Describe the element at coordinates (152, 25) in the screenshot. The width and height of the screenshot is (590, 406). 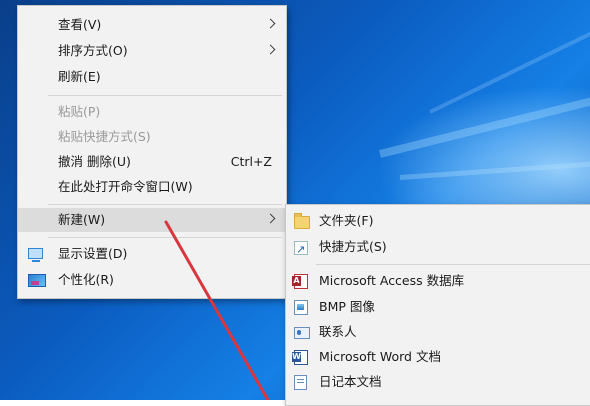
I see `menu-item-view: 查看(V)` at that location.